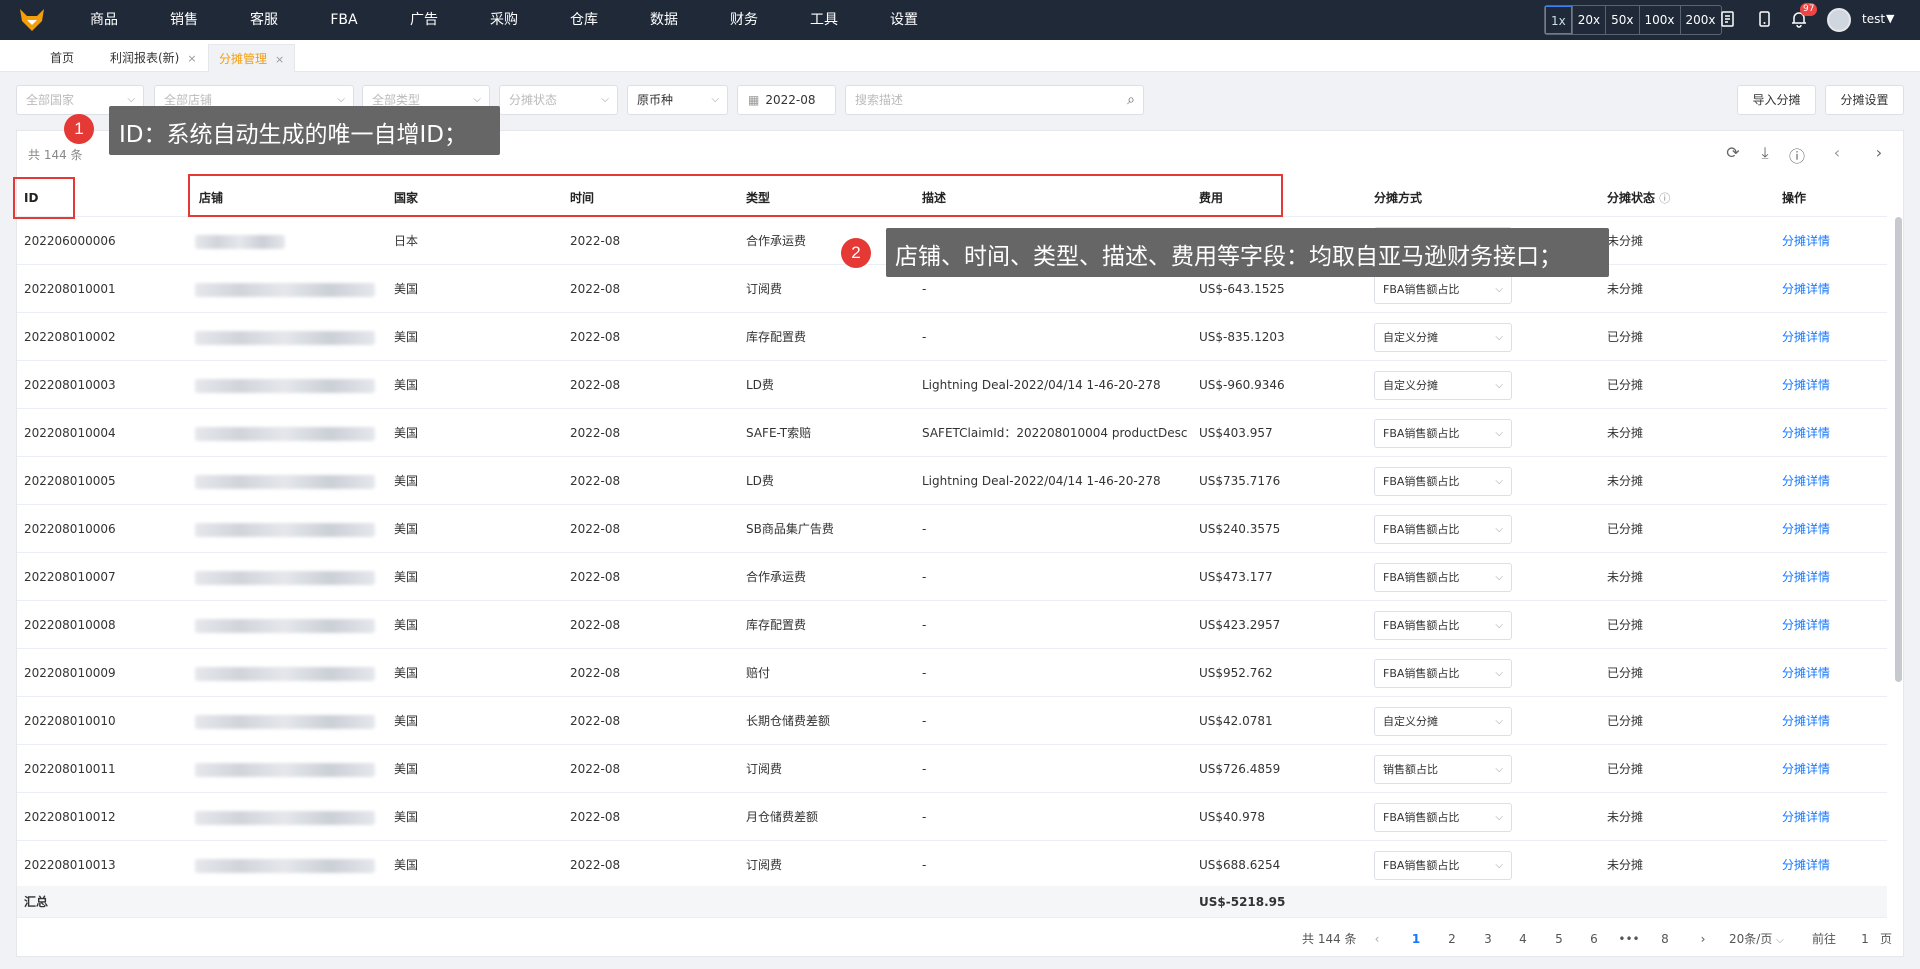 The image size is (1920, 969). I want to click on nav-item: 广告, so click(424, 20).